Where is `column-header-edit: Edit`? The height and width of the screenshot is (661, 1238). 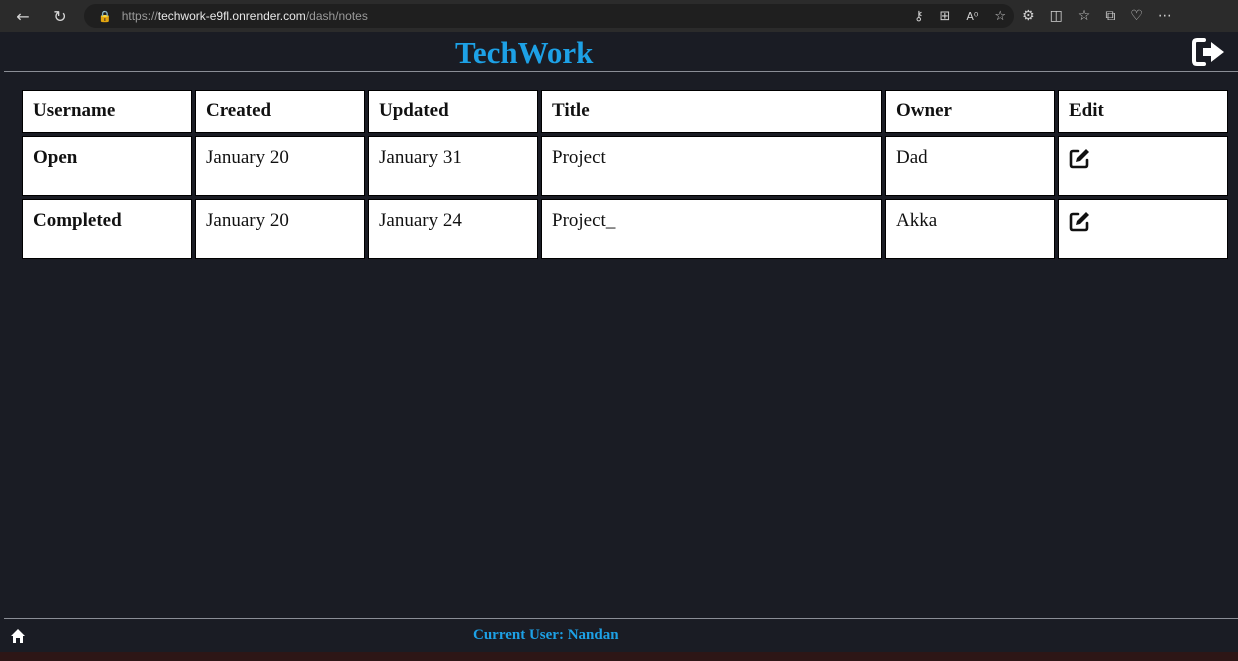
column-header-edit: Edit is located at coordinates (1143, 111).